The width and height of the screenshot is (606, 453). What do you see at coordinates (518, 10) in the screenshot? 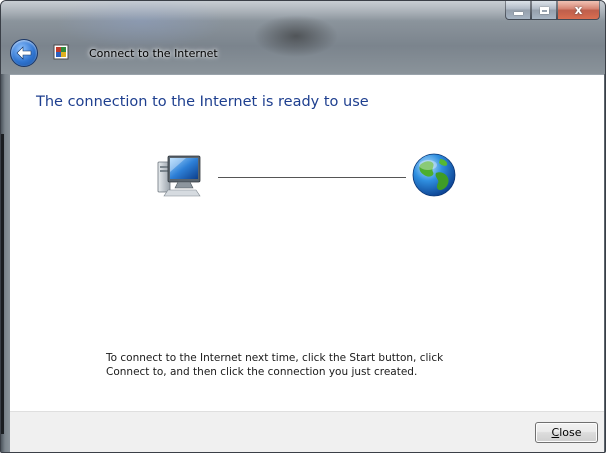
I see `minimize-button` at bounding box center [518, 10].